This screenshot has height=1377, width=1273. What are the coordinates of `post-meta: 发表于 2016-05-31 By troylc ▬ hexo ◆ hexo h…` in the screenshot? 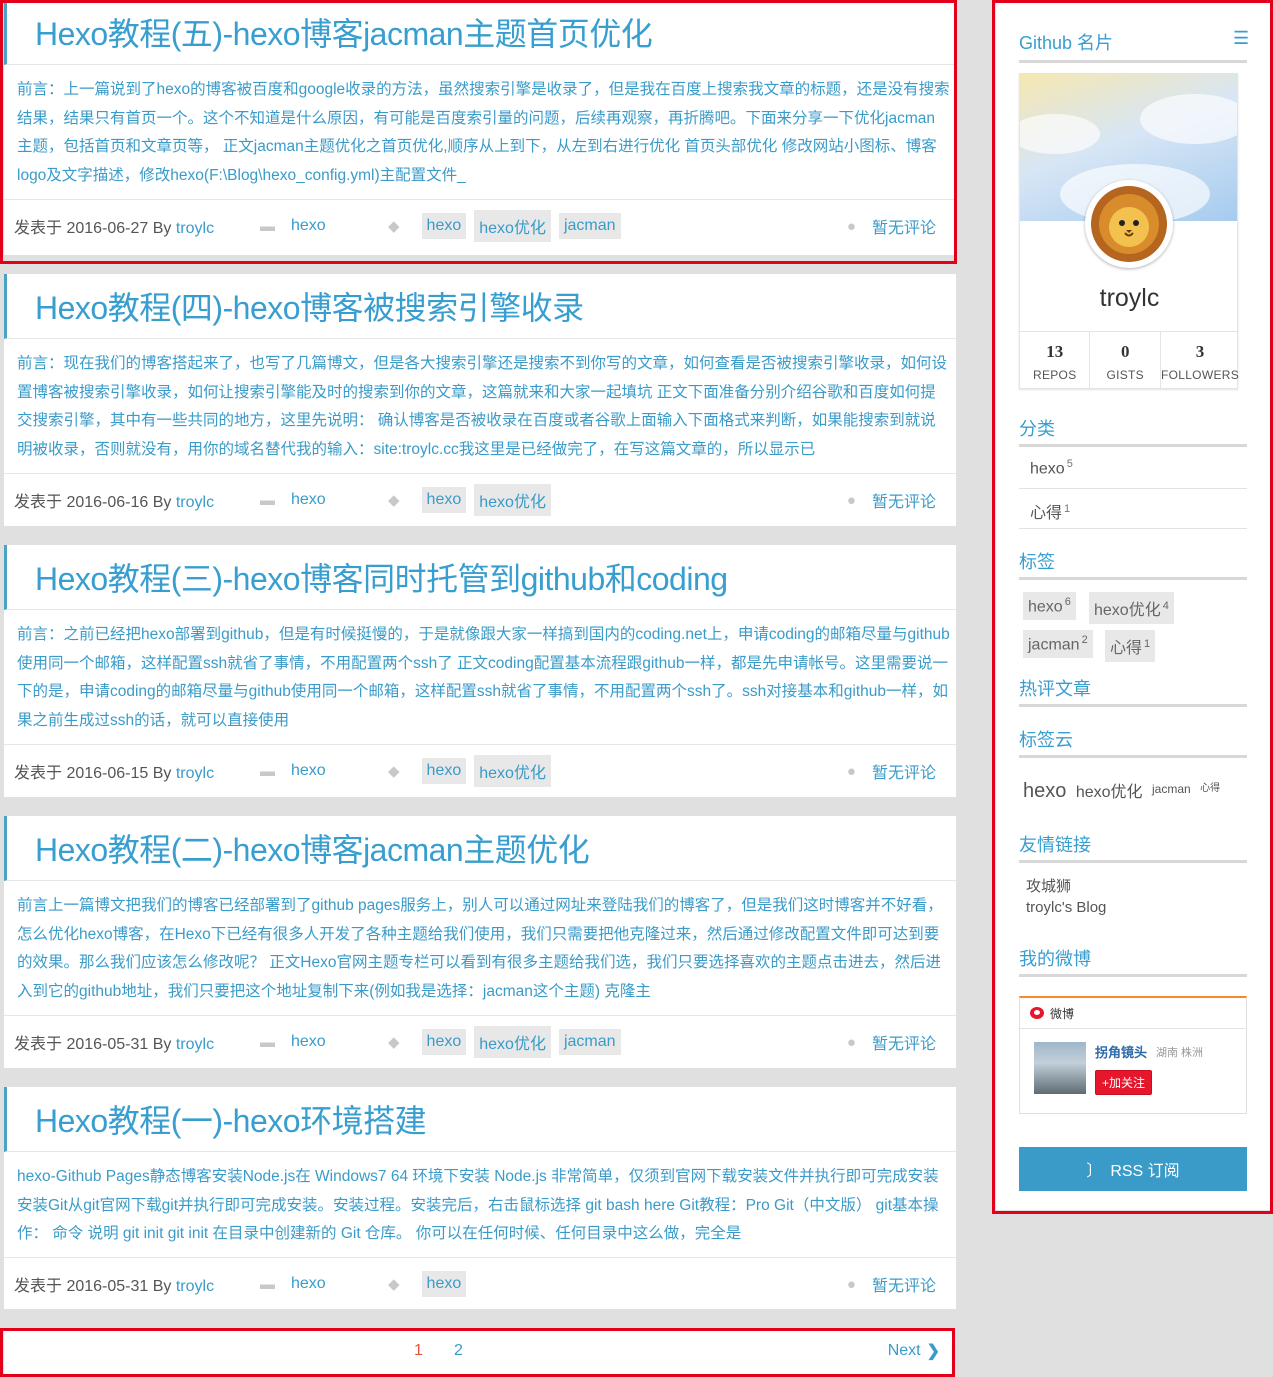 It's located at (480, 1042).